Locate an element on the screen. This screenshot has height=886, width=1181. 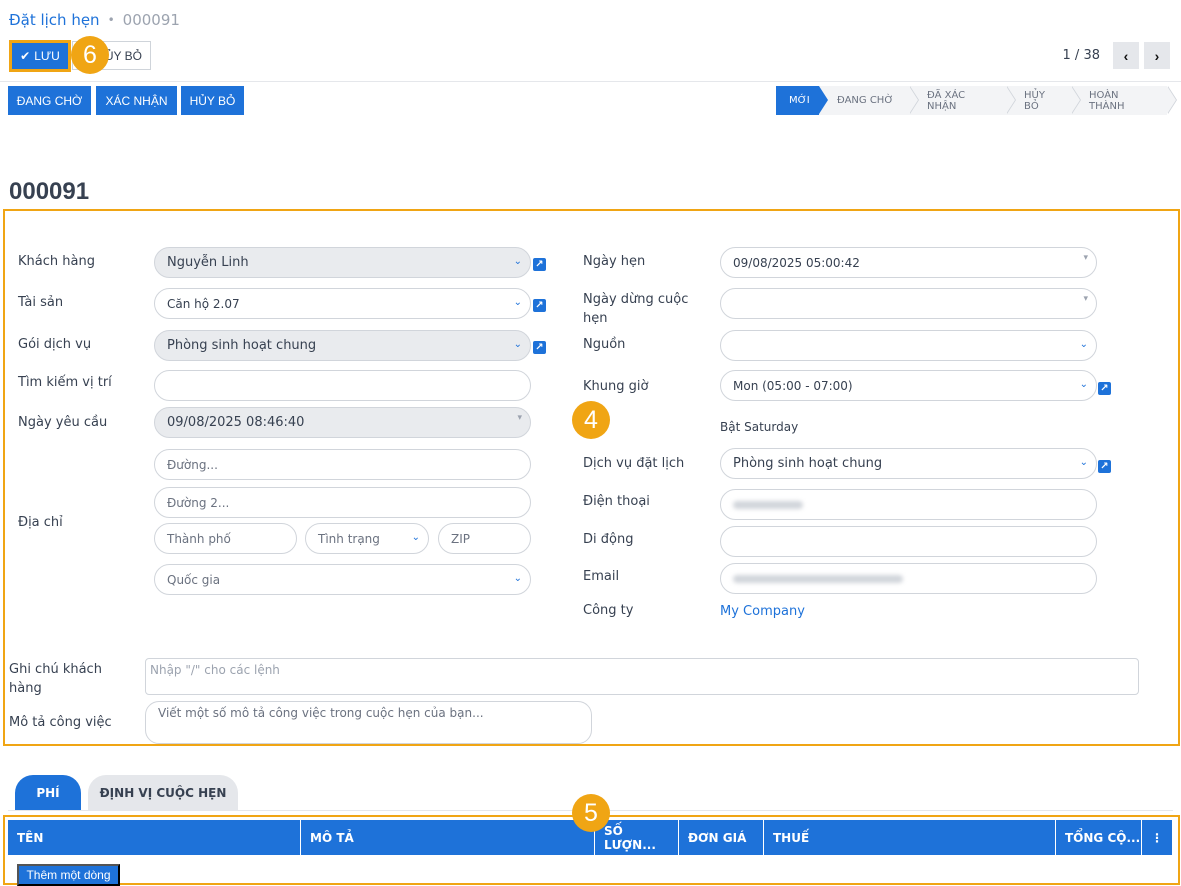
phone-input is located at coordinates (908, 504).